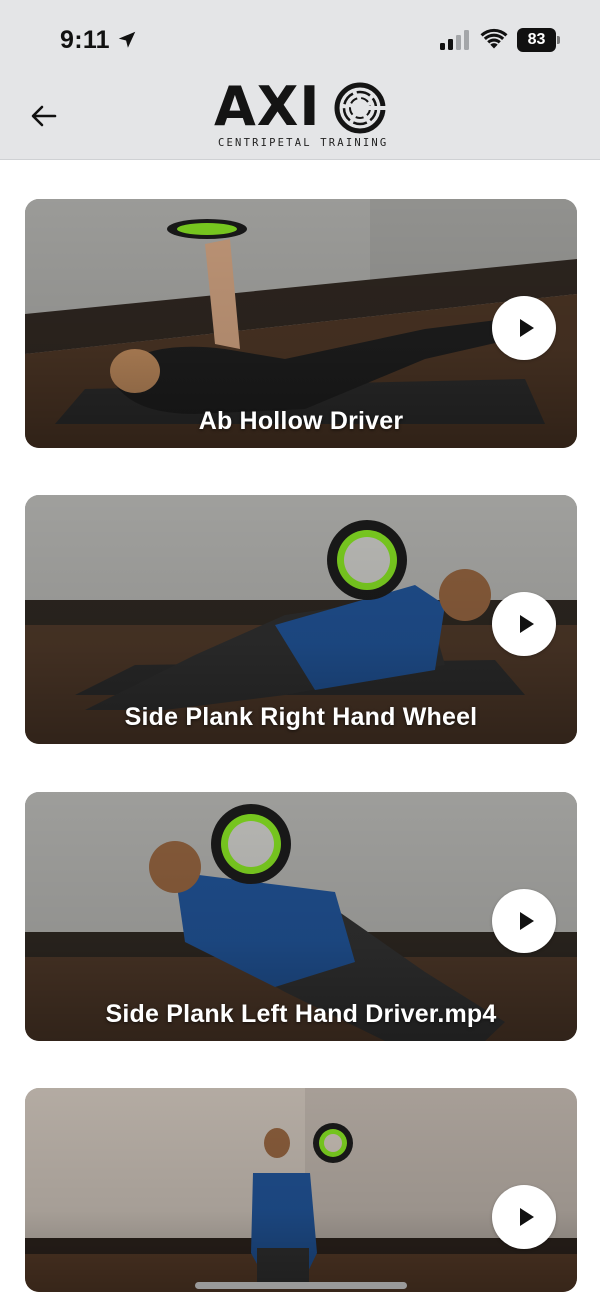 This screenshot has width=600, height=1300. I want to click on video-title: Ab Hollow Driver, so click(301, 421).